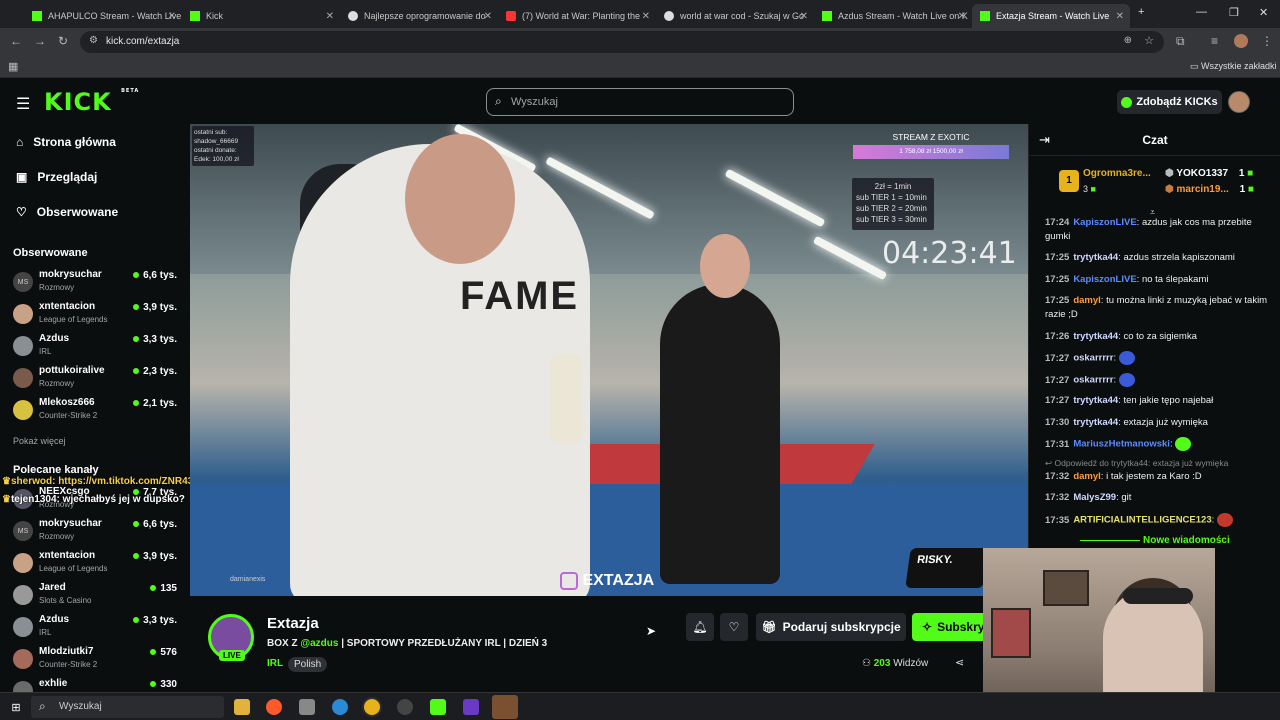 This screenshot has height=720, width=1280. What do you see at coordinates (98, 380) in the screenshot?
I see `followed-channel: pottukoiralive Rozmowy 2,3 tys.` at bounding box center [98, 380].